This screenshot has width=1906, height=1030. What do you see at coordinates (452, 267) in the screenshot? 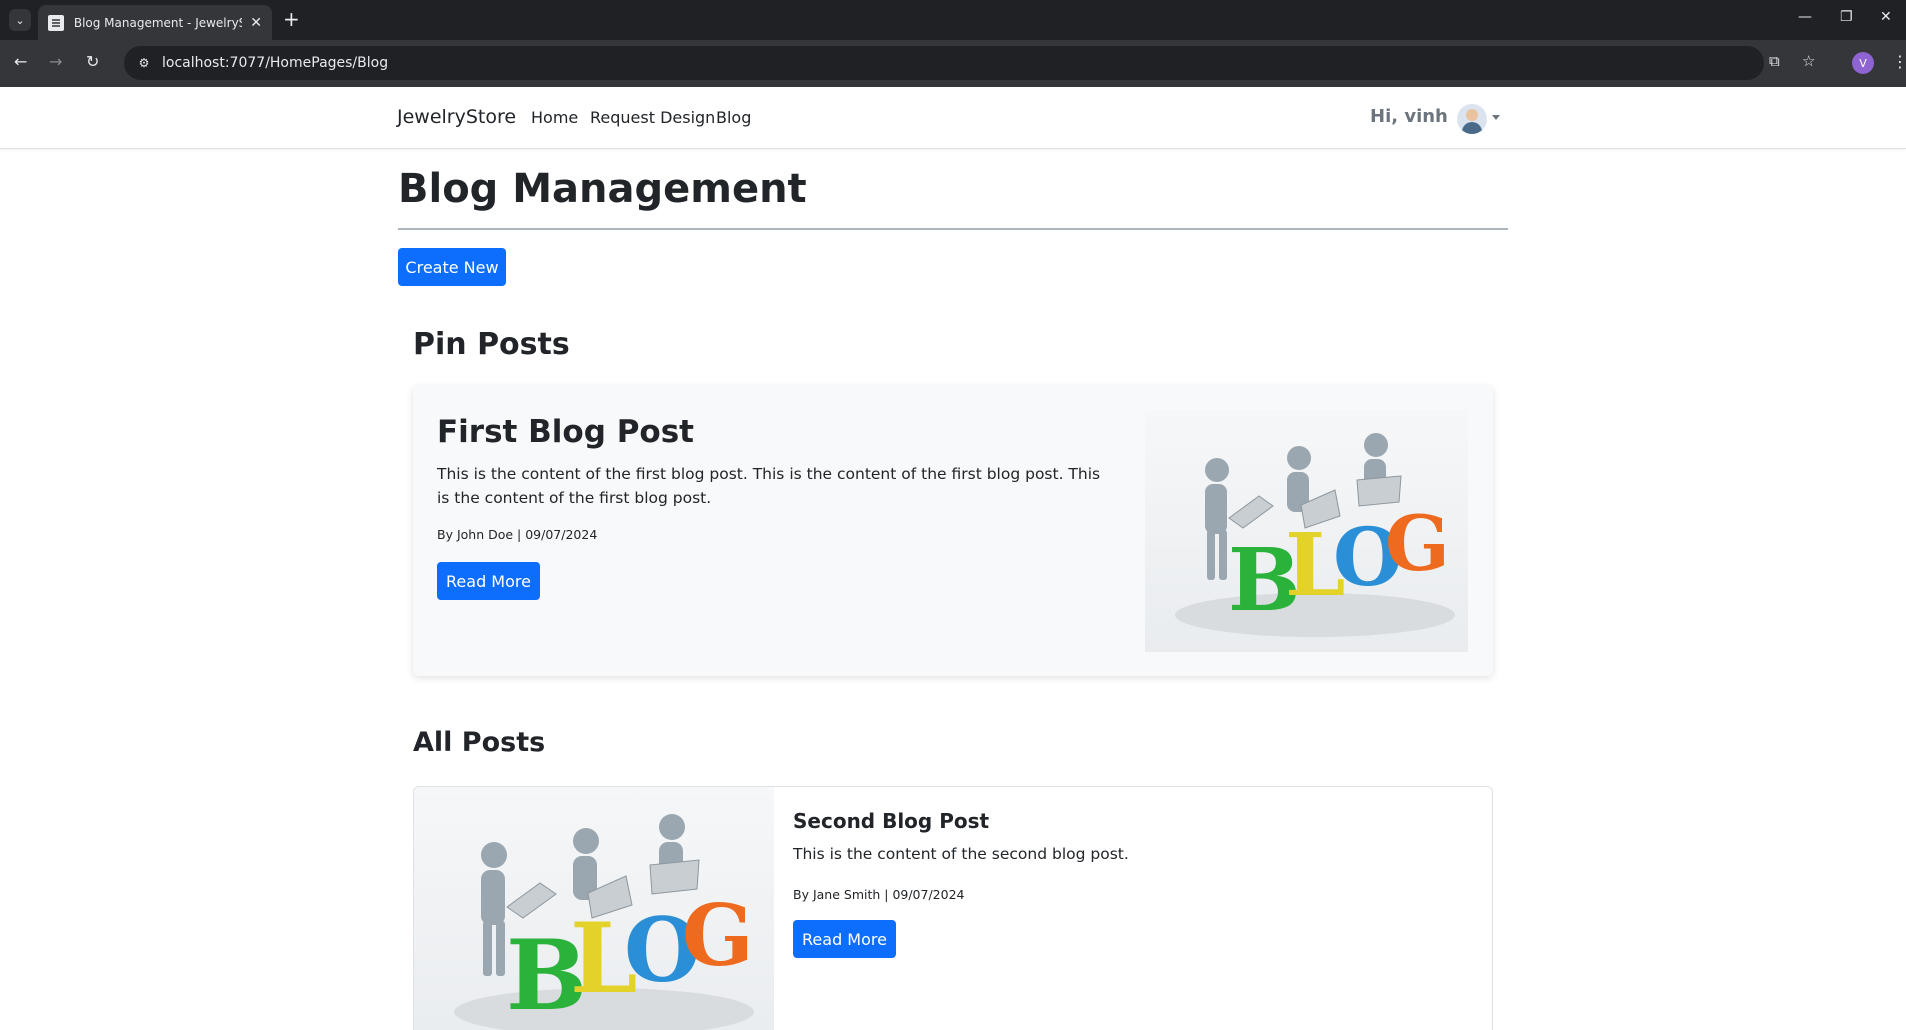
I see `create-new-button: Create New` at bounding box center [452, 267].